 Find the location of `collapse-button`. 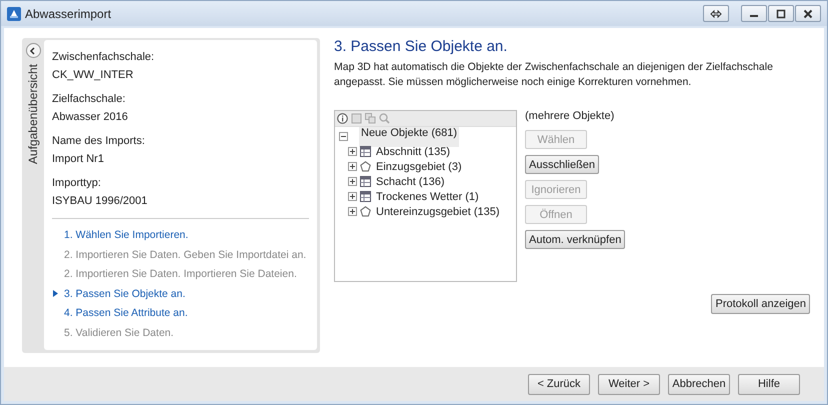

collapse-button is located at coordinates (33, 50).